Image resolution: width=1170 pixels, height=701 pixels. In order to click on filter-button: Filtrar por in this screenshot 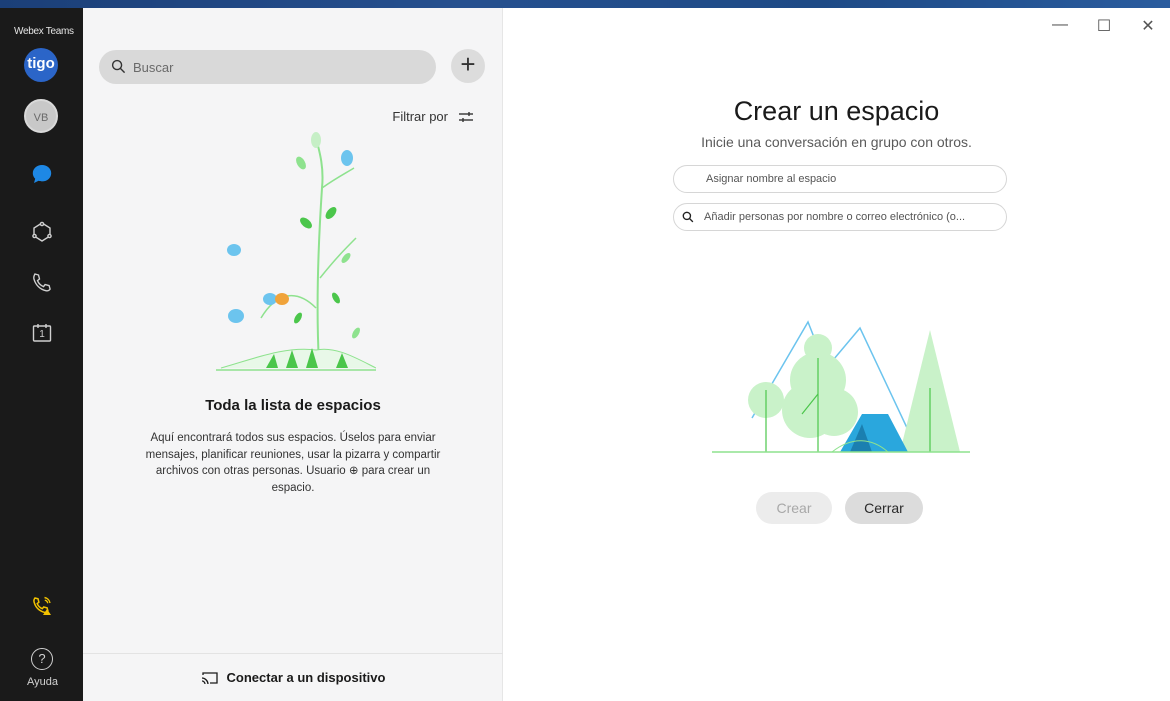, I will do `click(433, 116)`.